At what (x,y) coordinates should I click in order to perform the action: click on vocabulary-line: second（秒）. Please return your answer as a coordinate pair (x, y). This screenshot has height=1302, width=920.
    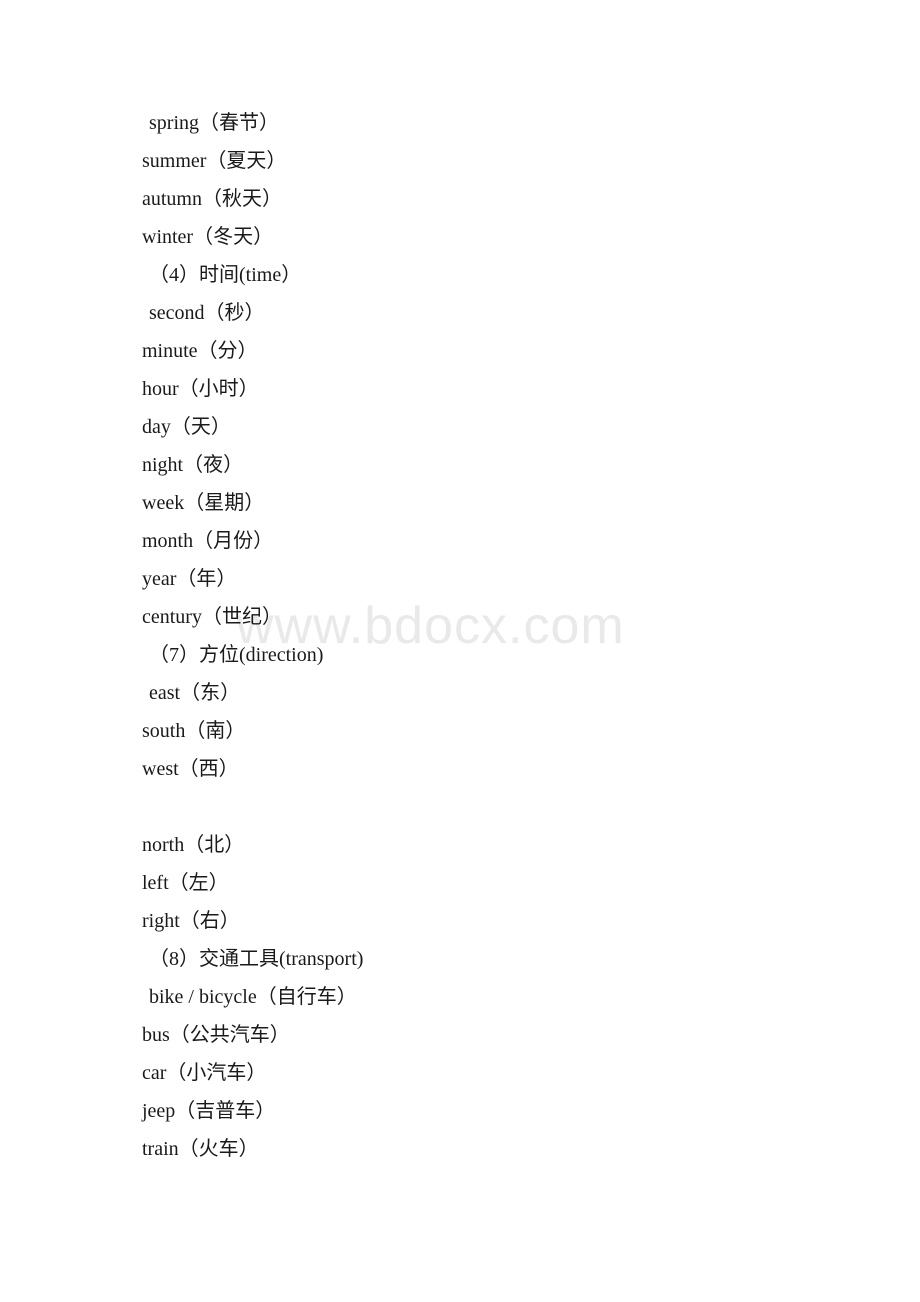
    Looking at the image, I should click on (207, 313).